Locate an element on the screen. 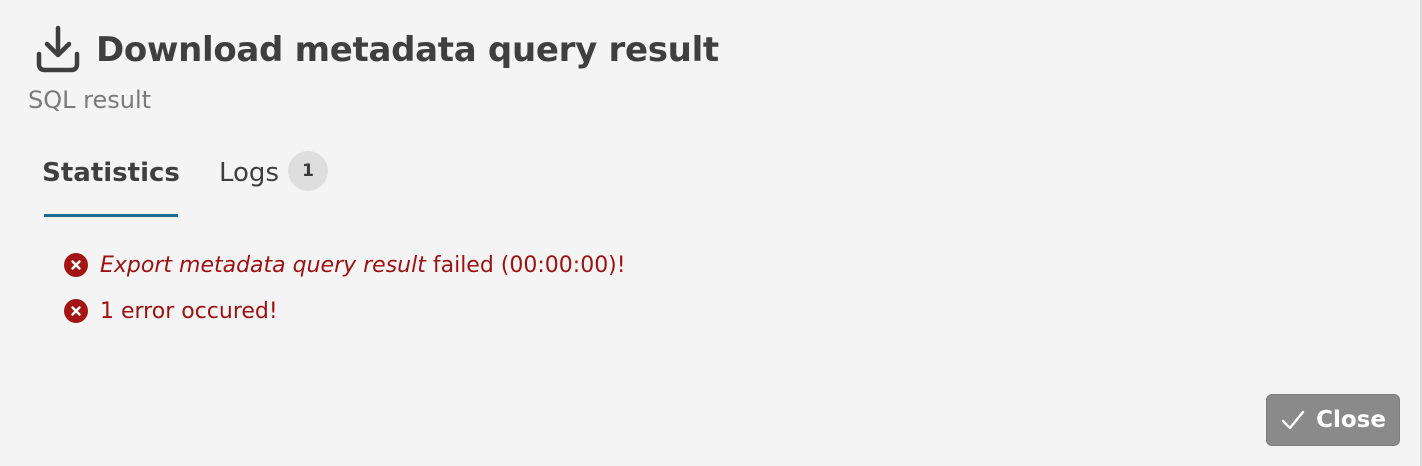 Image resolution: width=1422 pixels, height=466 pixels. message-suffix: failed (00:00:00)! is located at coordinates (525, 265).